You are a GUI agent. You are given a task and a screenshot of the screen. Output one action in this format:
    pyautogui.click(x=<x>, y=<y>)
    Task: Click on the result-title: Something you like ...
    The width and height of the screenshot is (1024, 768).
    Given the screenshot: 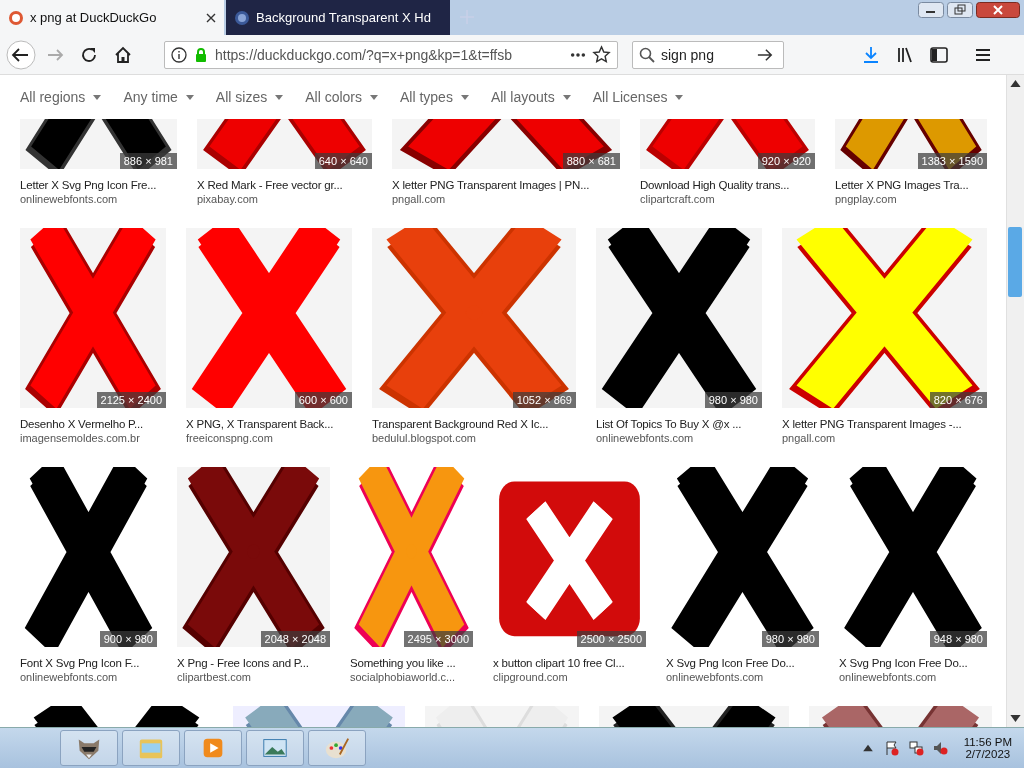 What is the action you would take?
    pyautogui.click(x=411, y=663)
    